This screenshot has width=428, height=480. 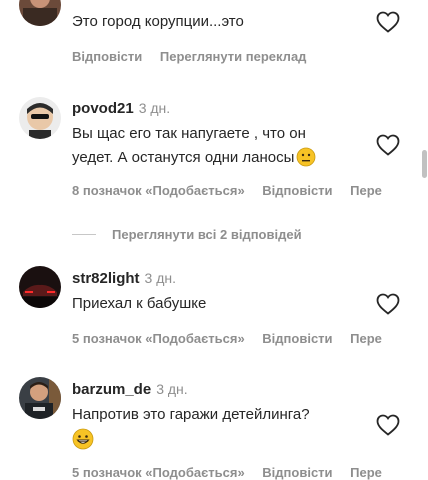 What do you see at coordinates (233, 56) in the screenshot?
I see `see-translation-link: Переглянути переклад` at bounding box center [233, 56].